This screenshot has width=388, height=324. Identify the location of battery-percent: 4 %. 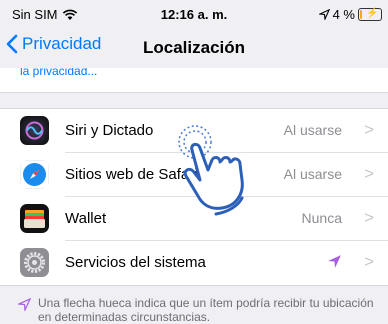
(343, 14).